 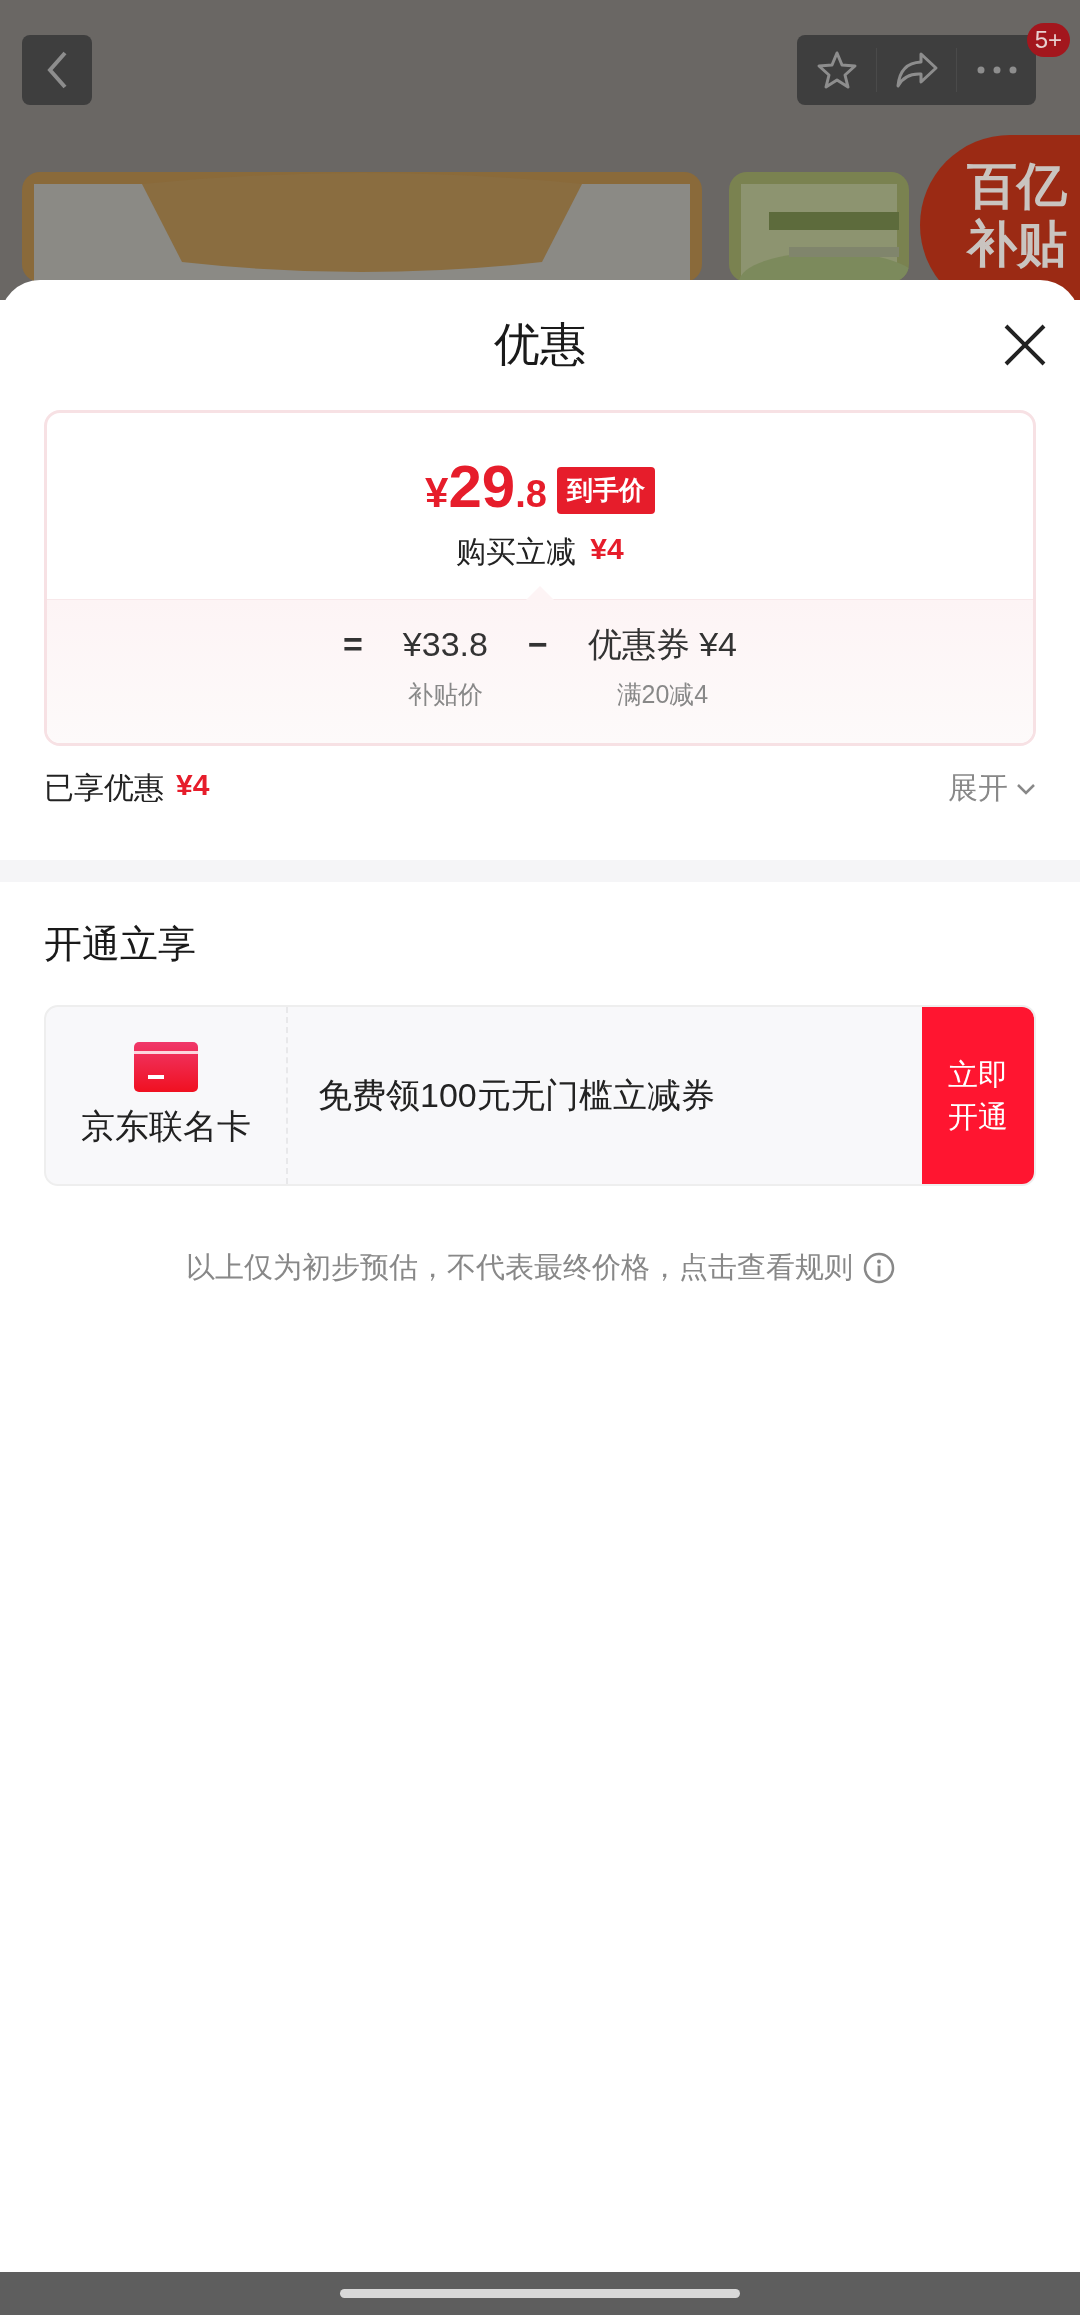 I want to click on open-button: 立即开通, so click(x=978, y=1095).